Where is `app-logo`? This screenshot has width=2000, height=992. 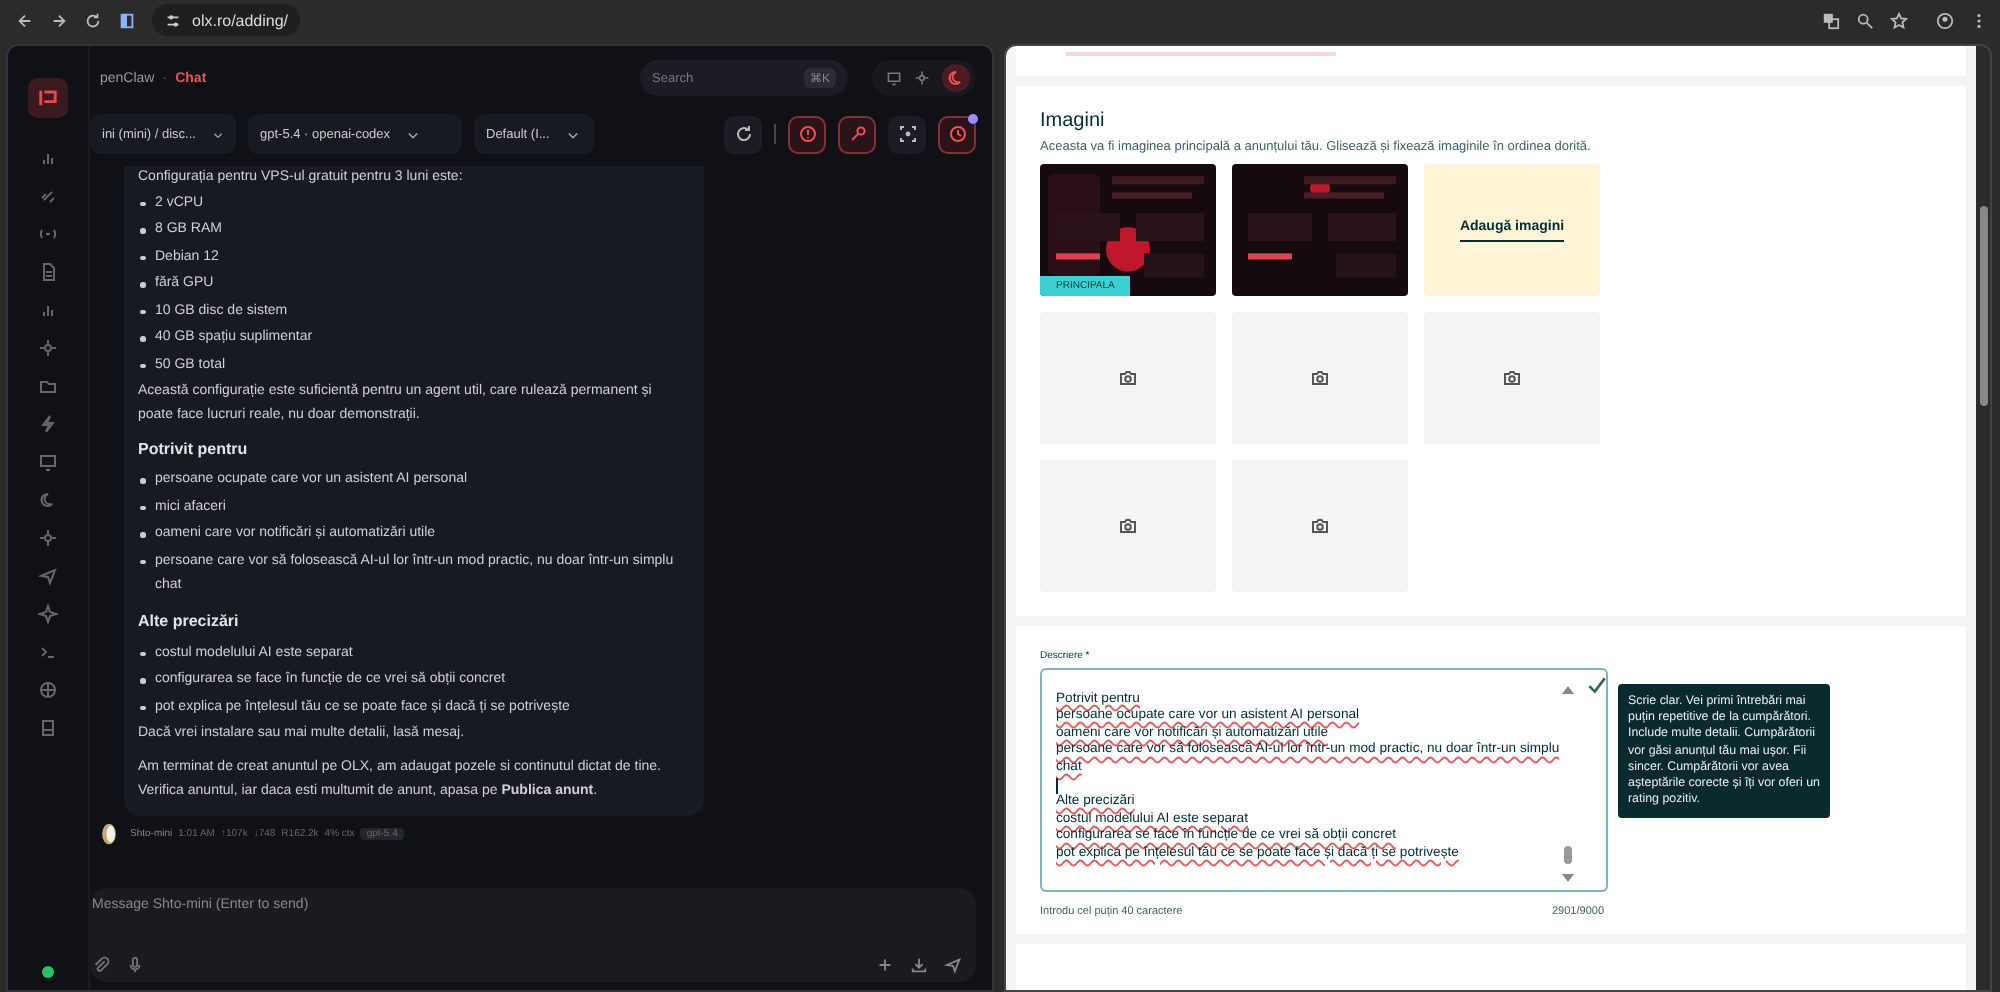 app-logo is located at coordinates (48, 98).